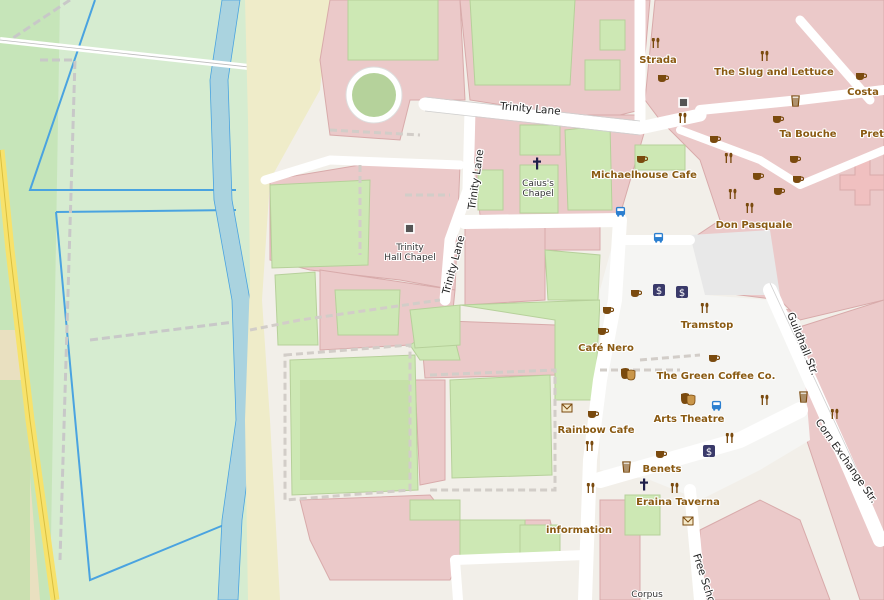  What do you see at coordinates (409, 228) in the screenshot?
I see `chapel-square-icon` at bounding box center [409, 228].